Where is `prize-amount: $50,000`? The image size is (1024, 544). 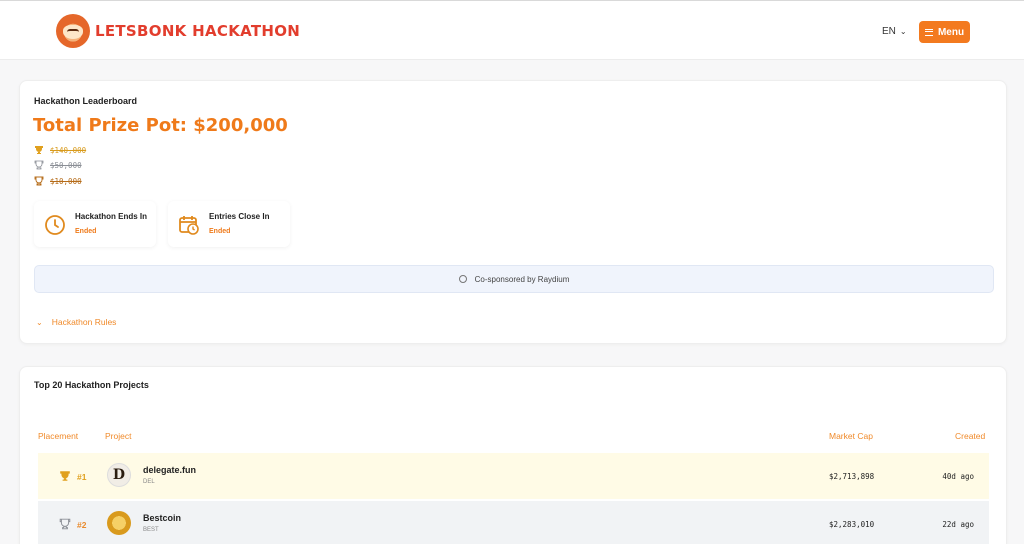
prize-amount: $50,000 is located at coordinates (66, 165).